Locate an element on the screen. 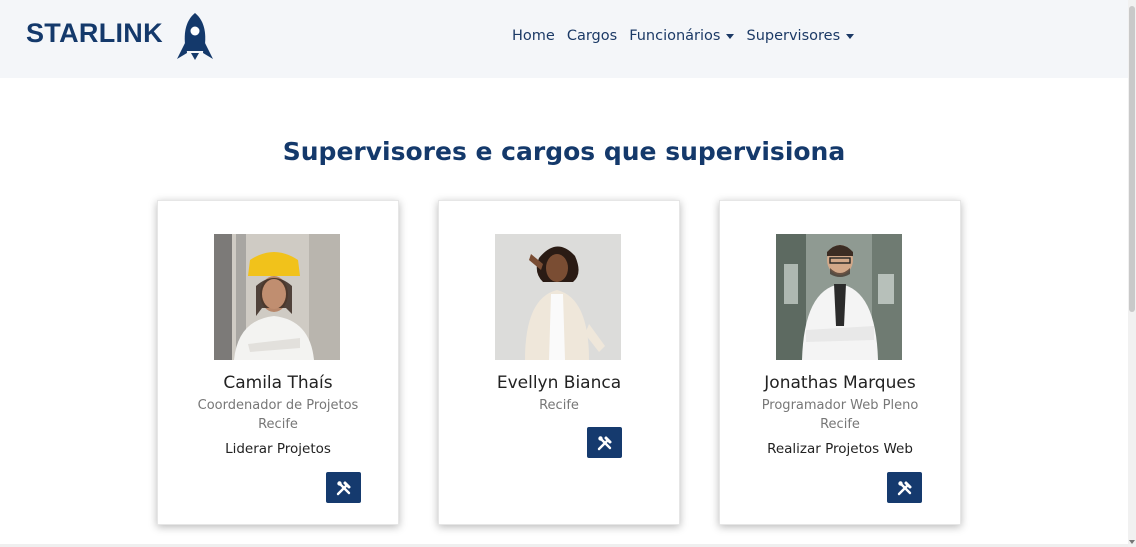 The width and height of the screenshot is (1136, 547). supervised-task: Liderar Projetos is located at coordinates (278, 449).